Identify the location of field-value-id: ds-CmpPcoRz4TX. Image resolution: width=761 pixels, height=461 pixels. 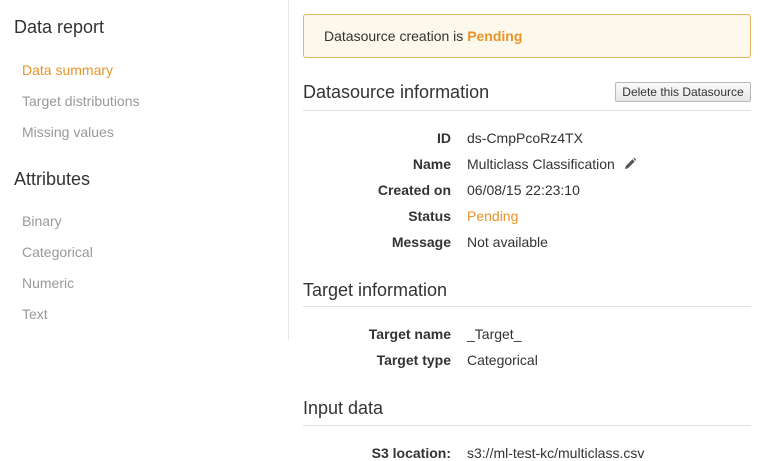
(525, 138).